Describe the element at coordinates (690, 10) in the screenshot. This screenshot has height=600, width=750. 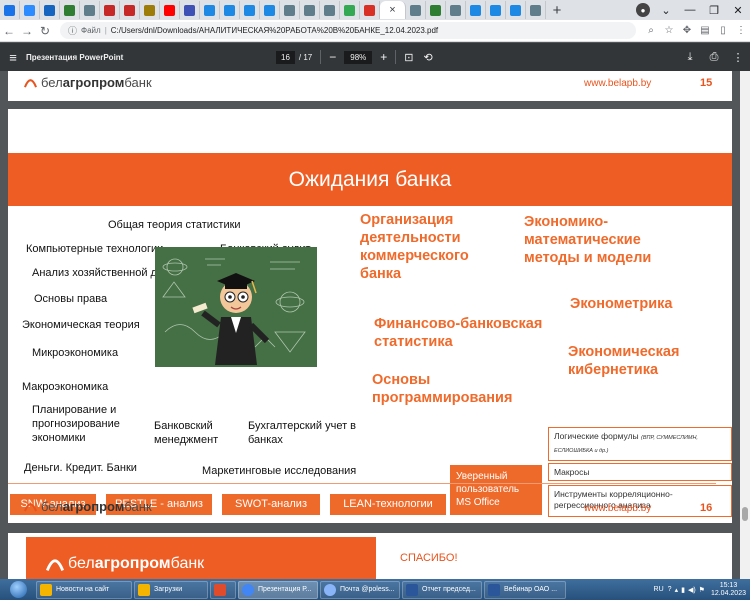
I see `minimize-button: —` at that location.